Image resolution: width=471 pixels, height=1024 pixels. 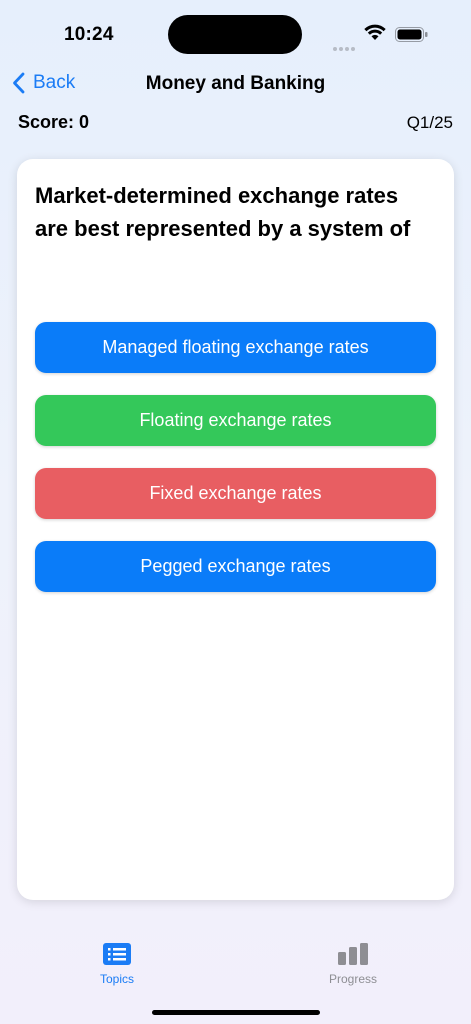 I want to click on question-counter: Q1/25, so click(x=429, y=122).